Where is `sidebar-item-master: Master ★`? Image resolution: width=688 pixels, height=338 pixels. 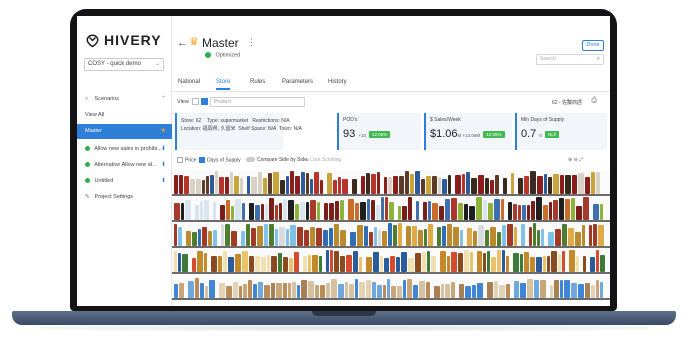 sidebar-item-master: Master ★ is located at coordinates (124, 131).